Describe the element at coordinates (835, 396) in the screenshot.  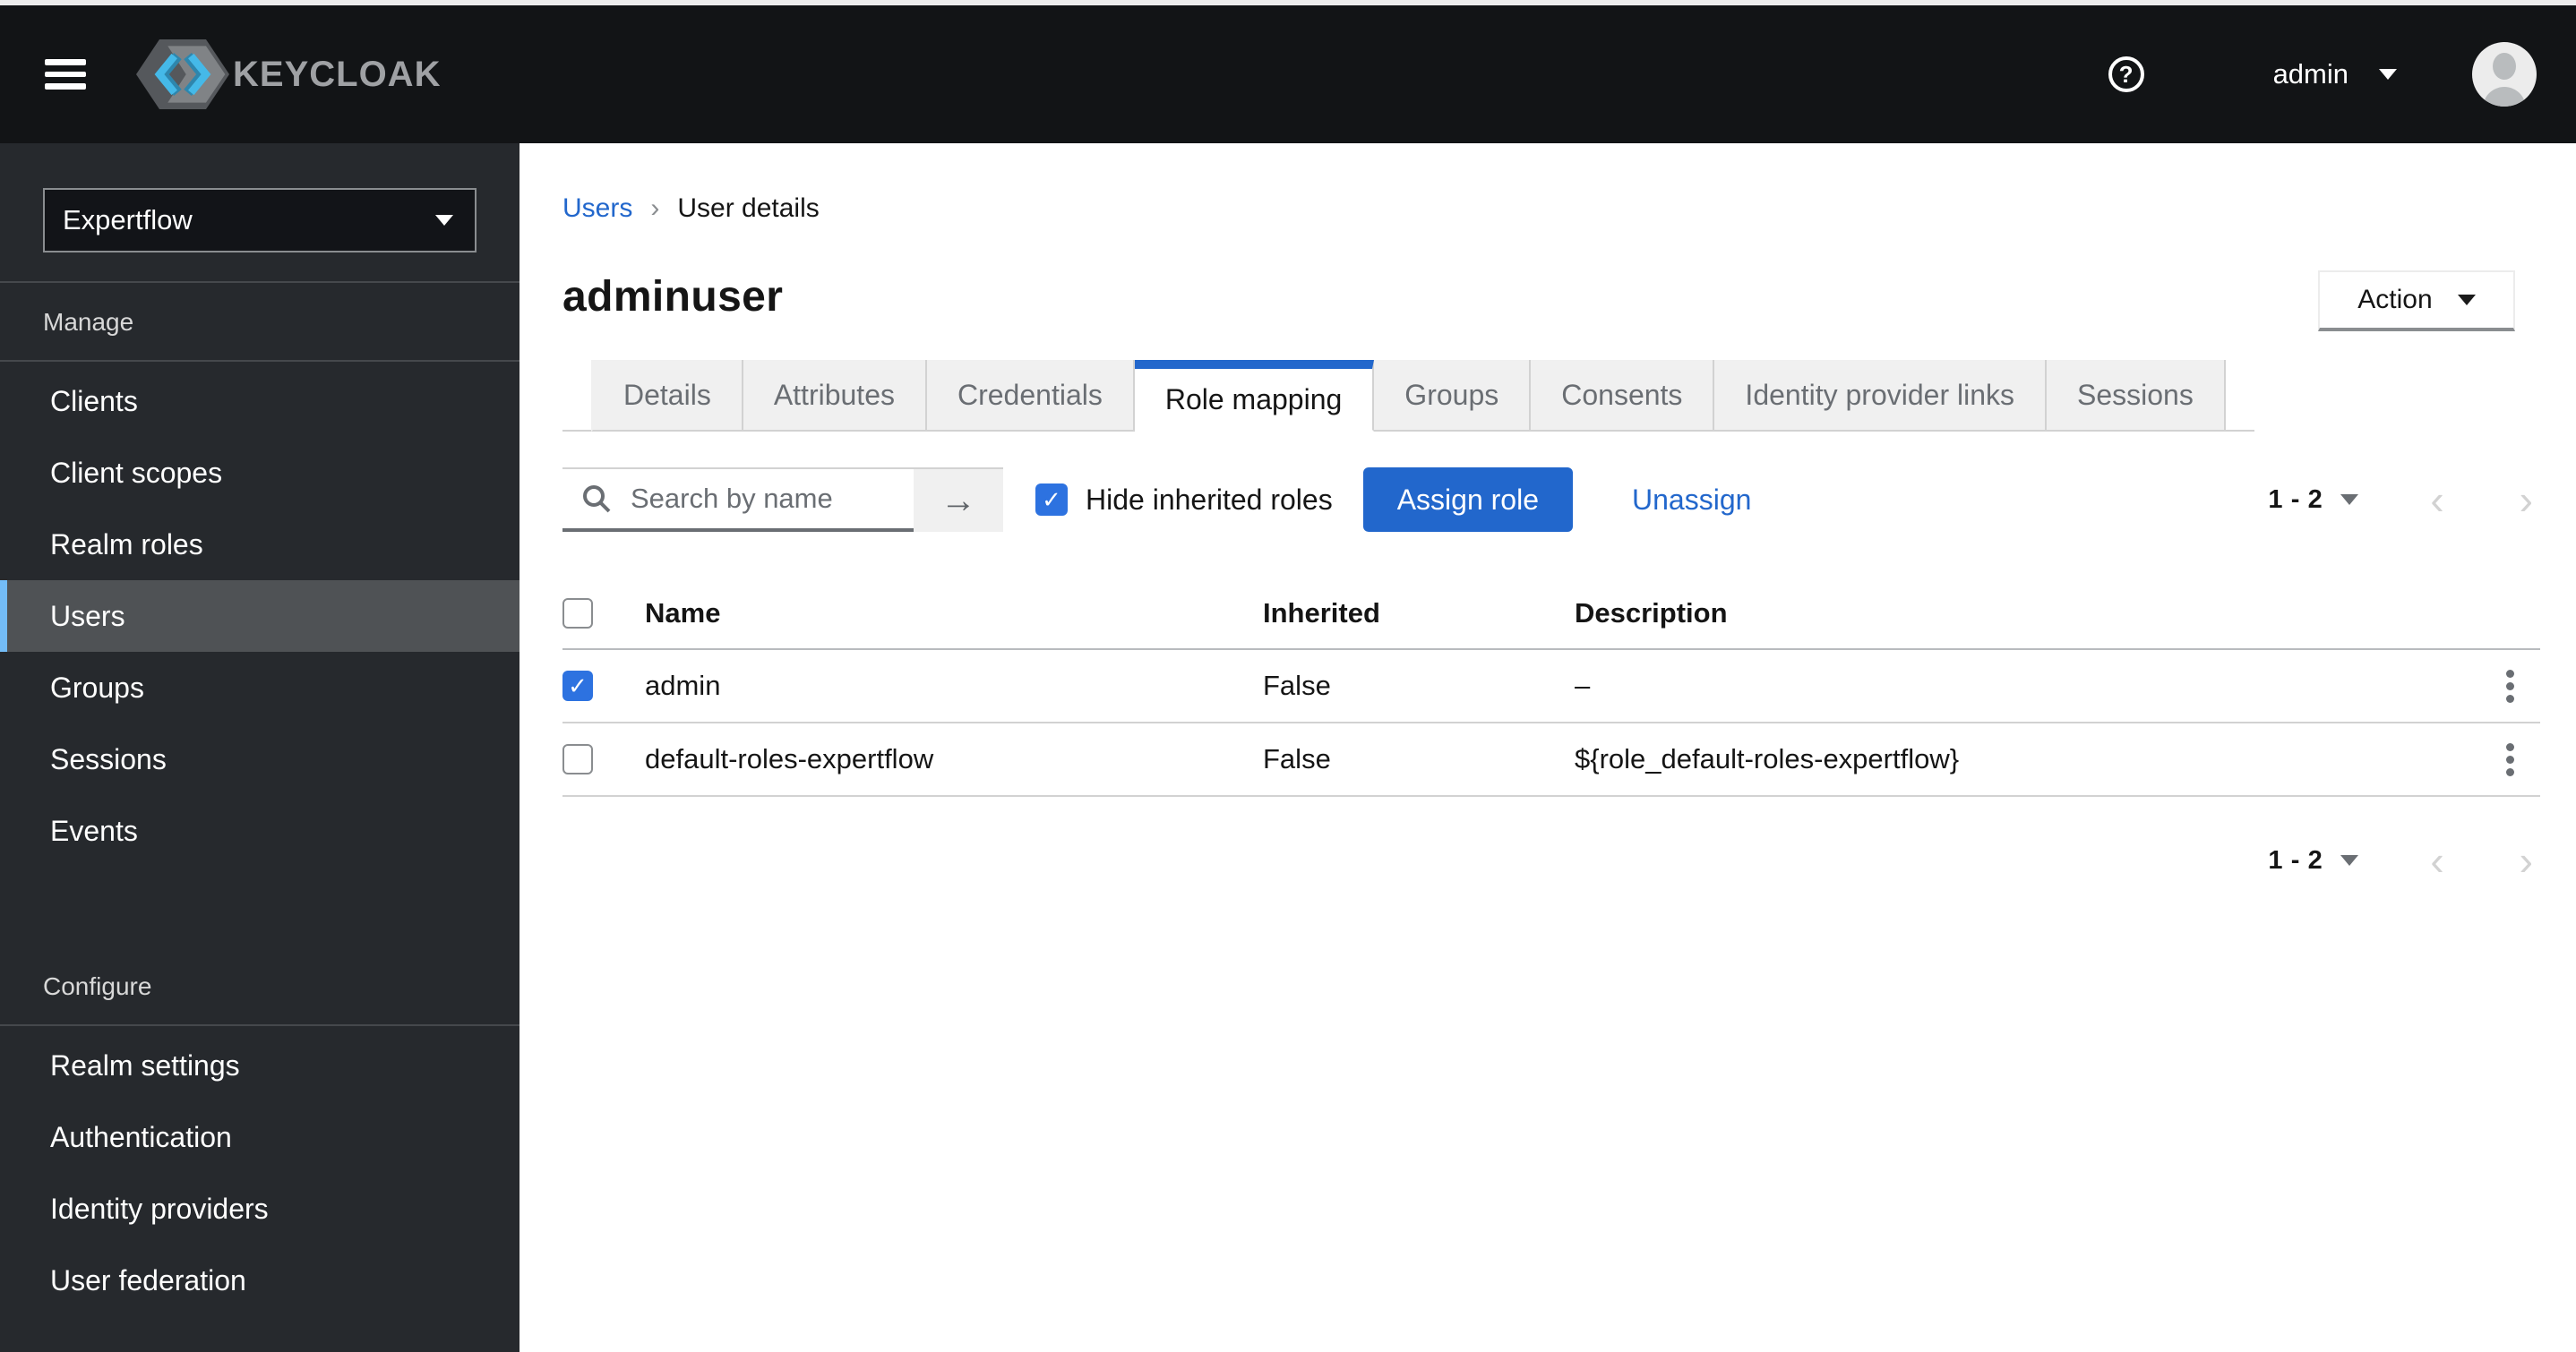
I see `tab-attributes: Attributes` at that location.